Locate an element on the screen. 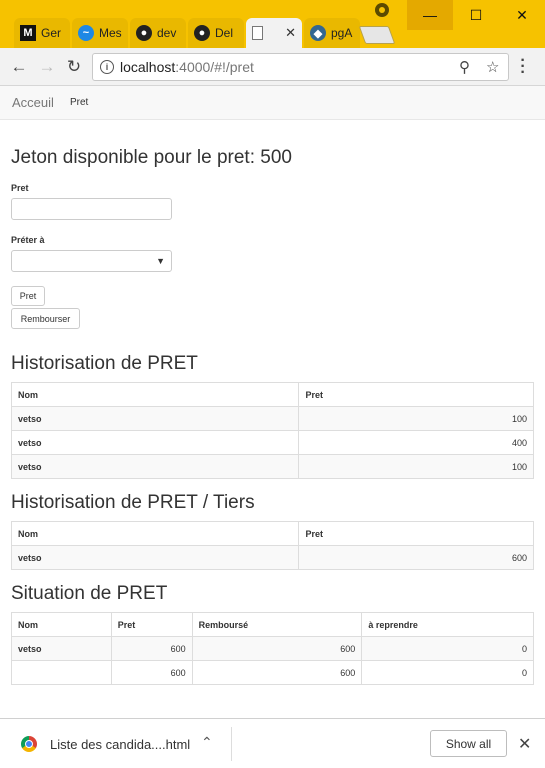  maximize-icon: ☐ is located at coordinates (476, 15).